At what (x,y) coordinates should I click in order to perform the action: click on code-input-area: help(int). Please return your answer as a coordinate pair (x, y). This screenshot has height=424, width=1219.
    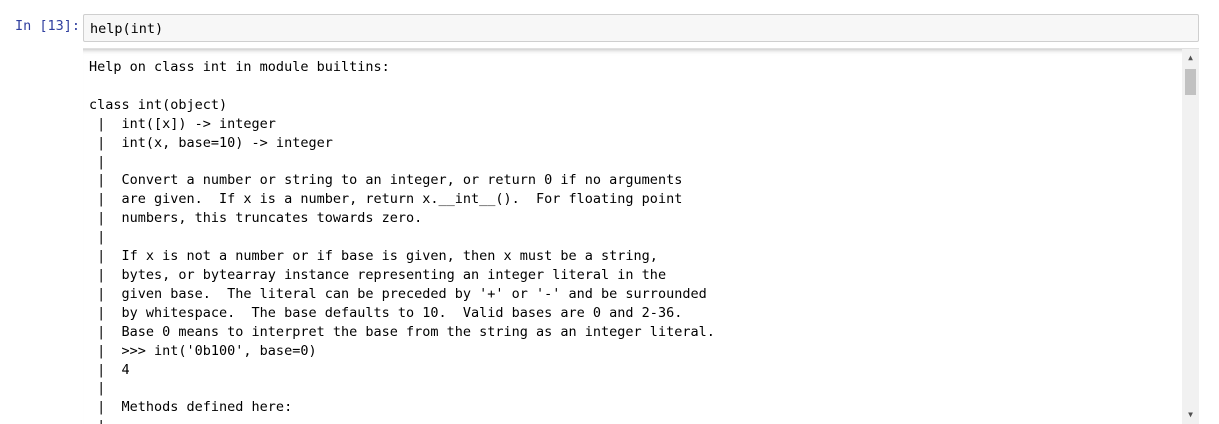
    Looking at the image, I should click on (641, 28).